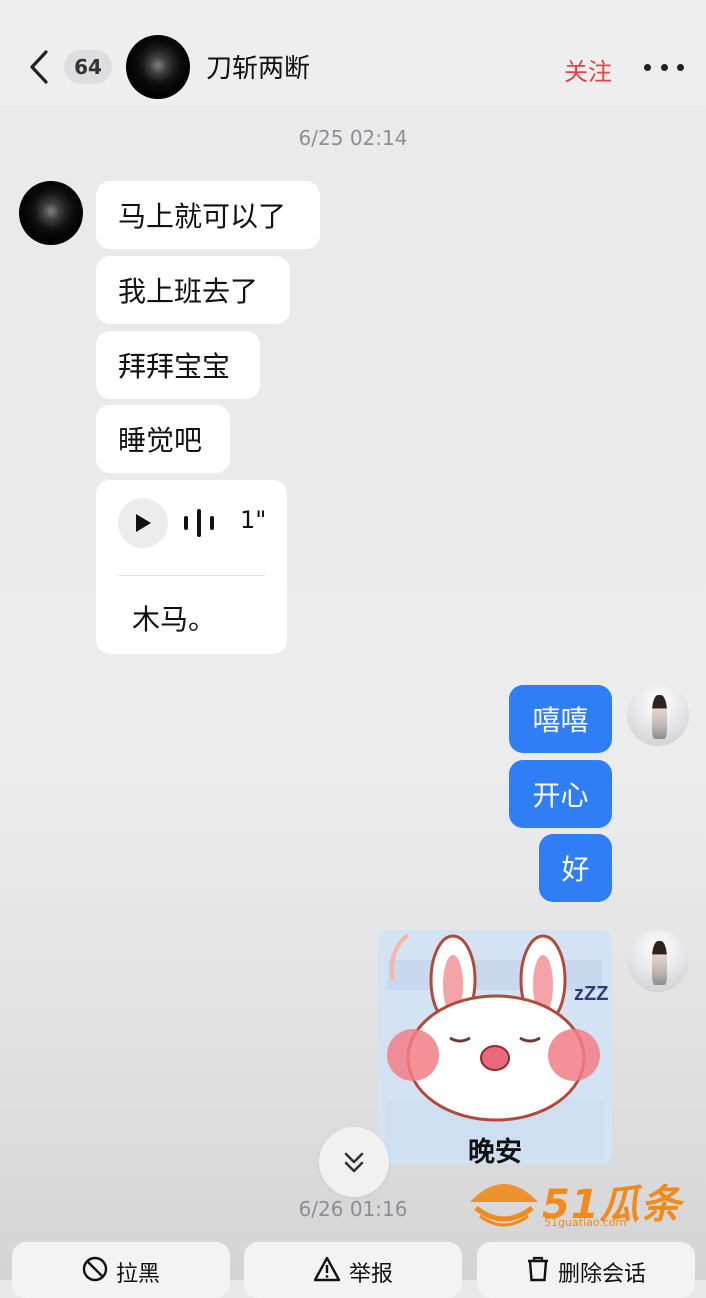  What do you see at coordinates (51, 213) in the screenshot?
I see `sender-avatar` at bounding box center [51, 213].